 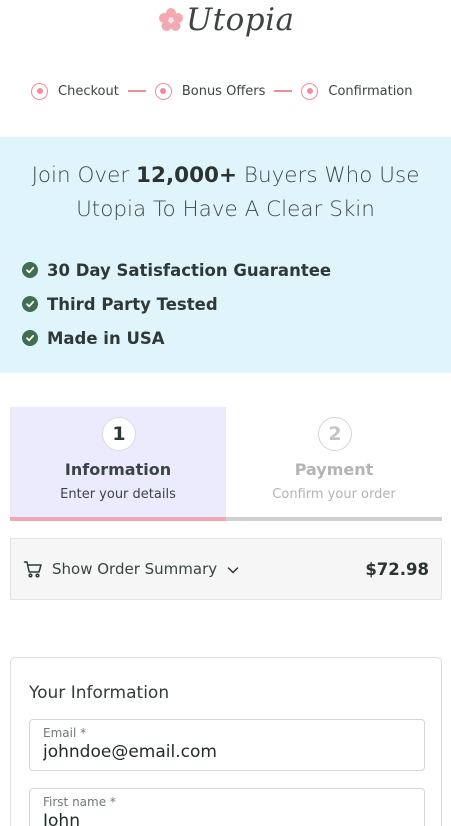 What do you see at coordinates (88, 91) in the screenshot?
I see `progress-step-label: Checkout` at bounding box center [88, 91].